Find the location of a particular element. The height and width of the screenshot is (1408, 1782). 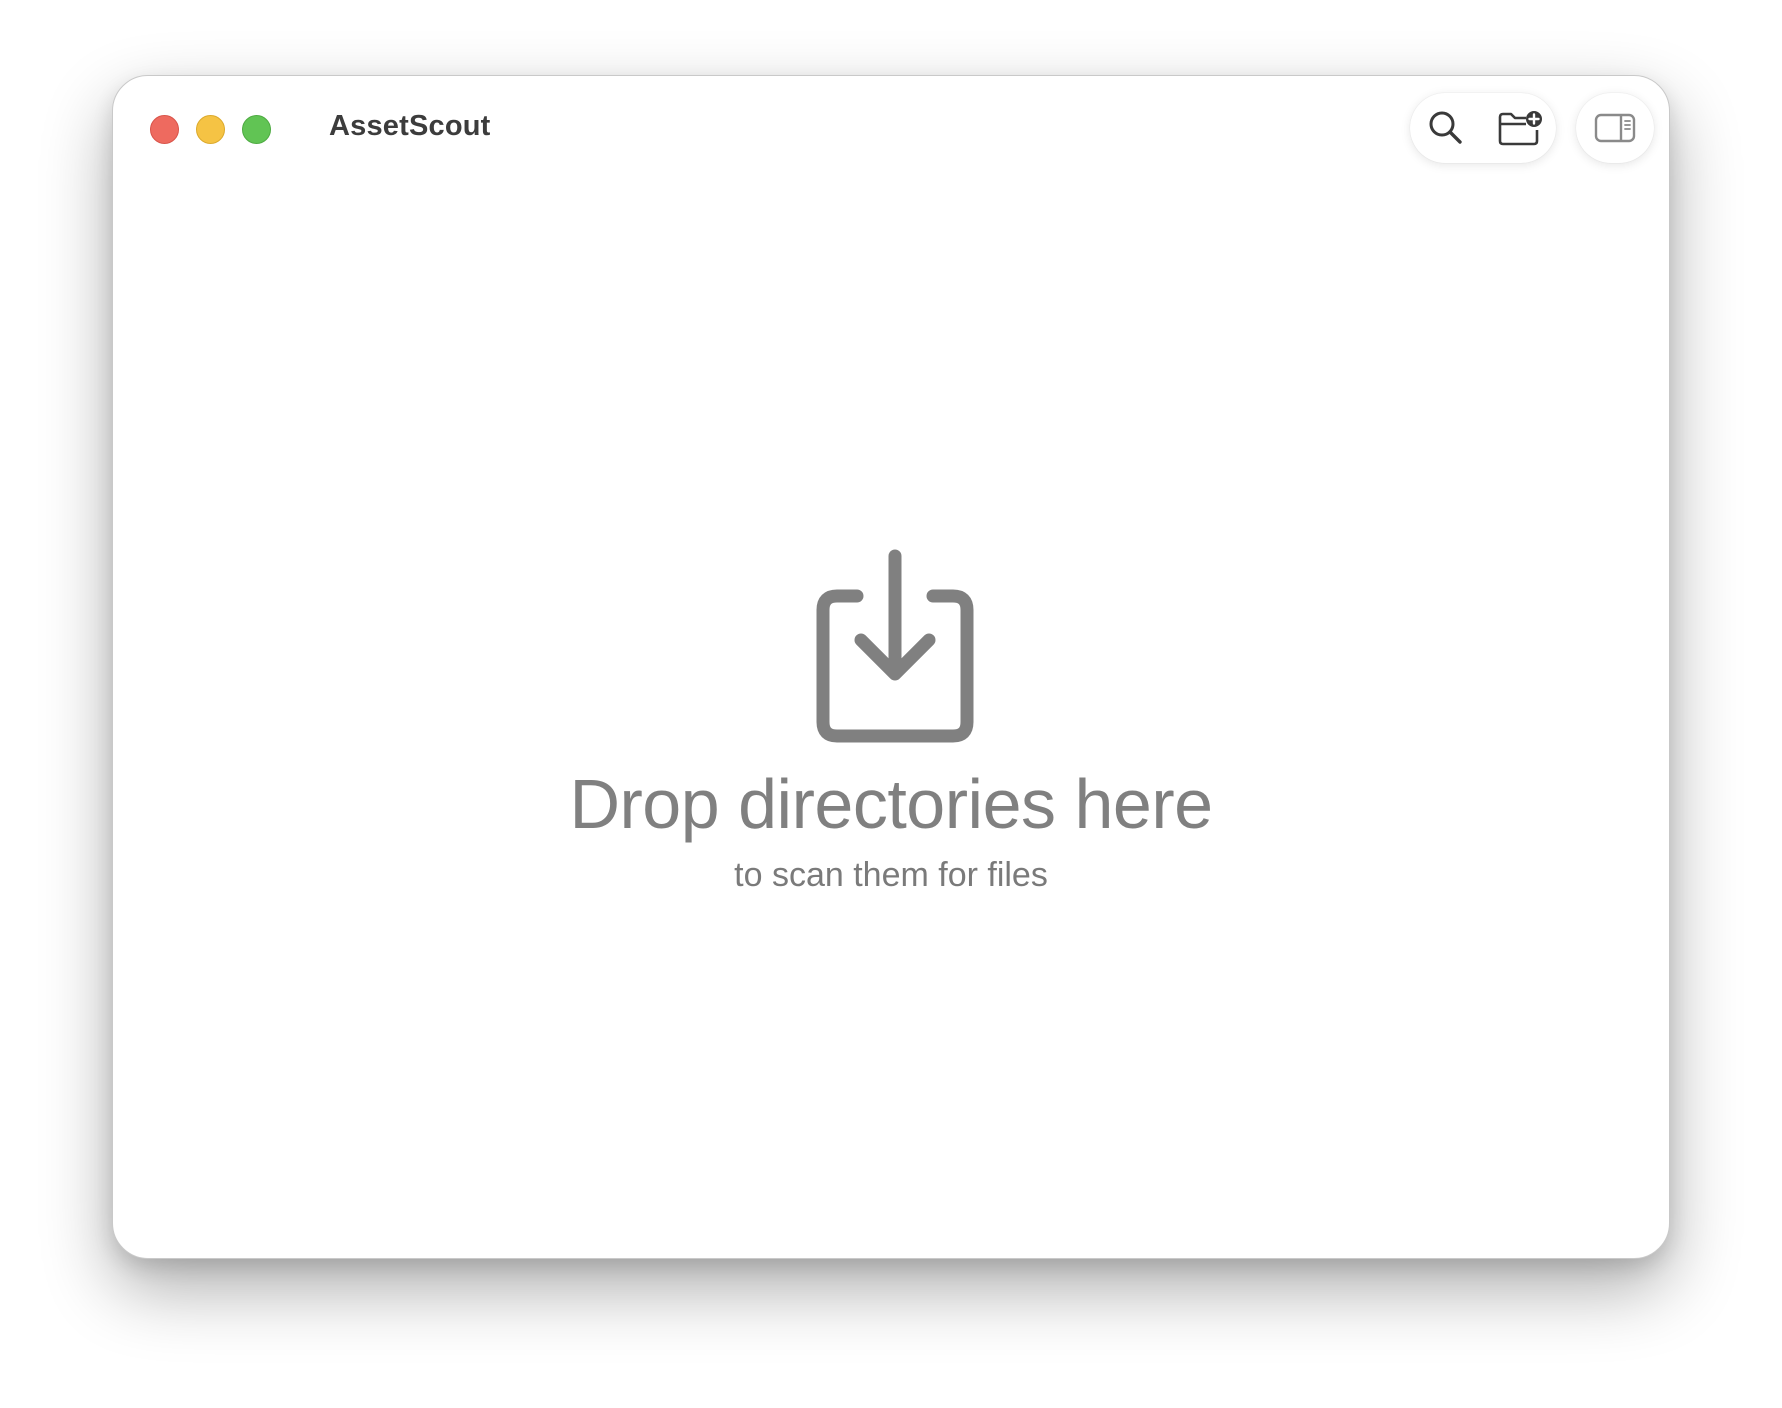

search-button is located at coordinates (1446, 128).